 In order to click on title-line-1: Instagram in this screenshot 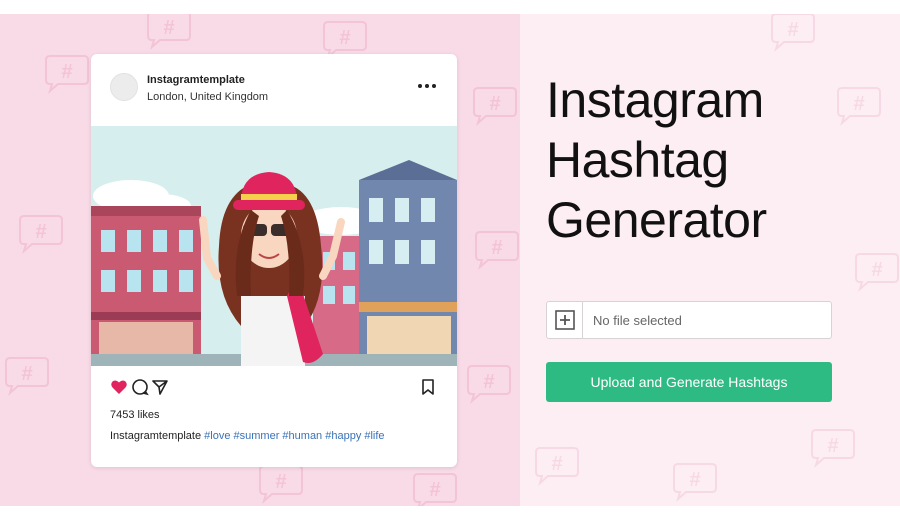, I will do `click(655, 100)`.